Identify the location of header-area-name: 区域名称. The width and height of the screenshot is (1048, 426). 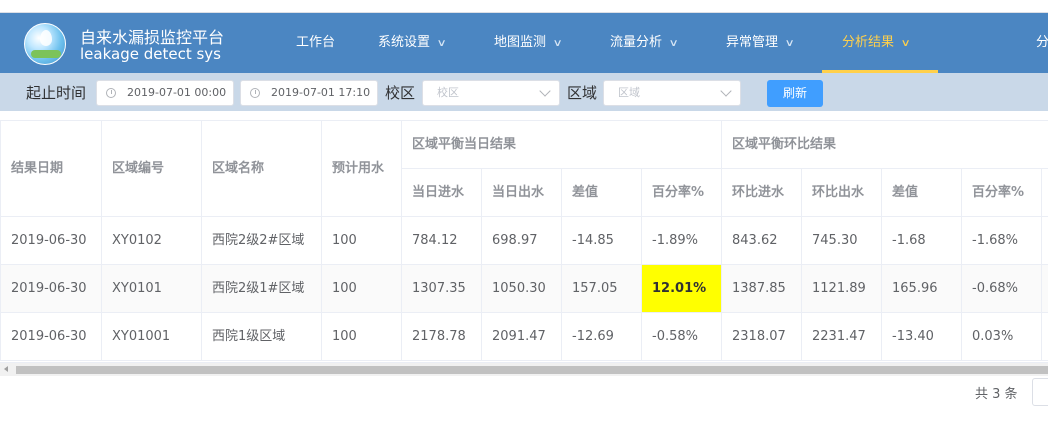
(262, 169).